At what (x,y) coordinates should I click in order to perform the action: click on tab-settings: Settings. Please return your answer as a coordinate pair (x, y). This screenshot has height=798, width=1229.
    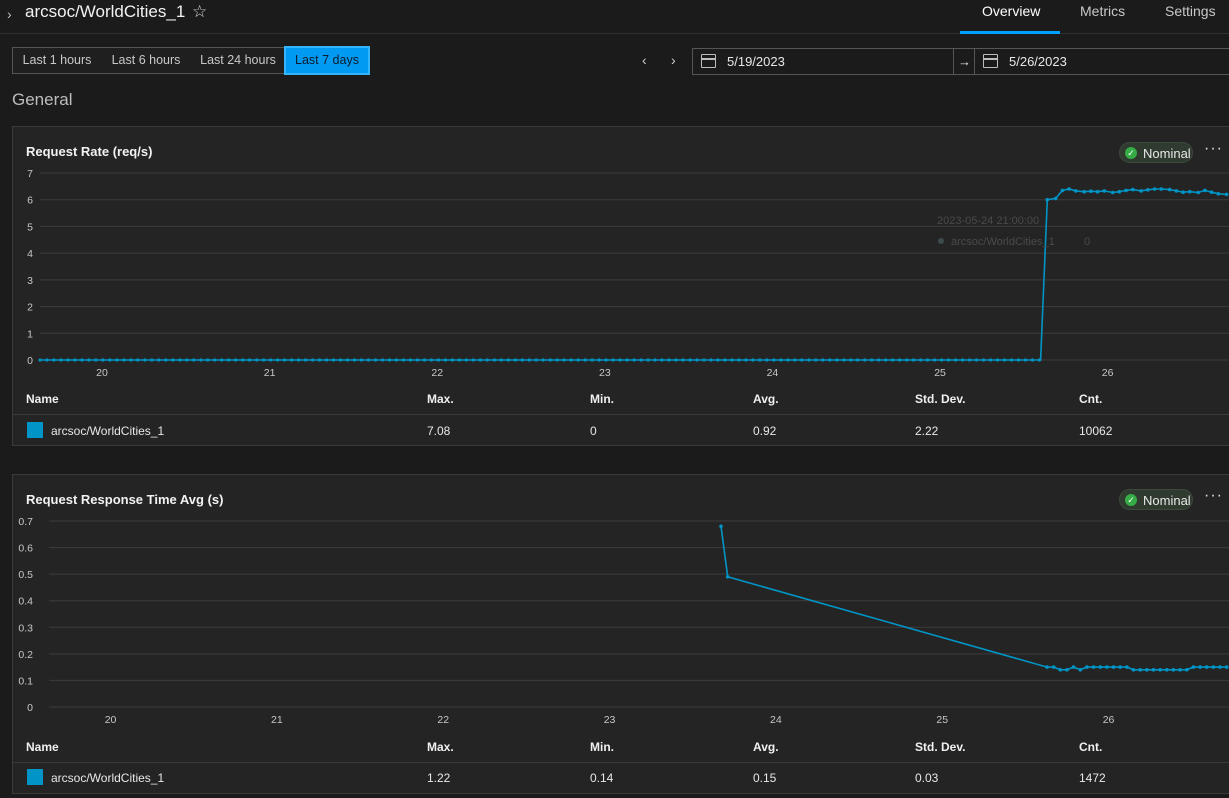
    Looking at the image, I should click on (1190, 11).